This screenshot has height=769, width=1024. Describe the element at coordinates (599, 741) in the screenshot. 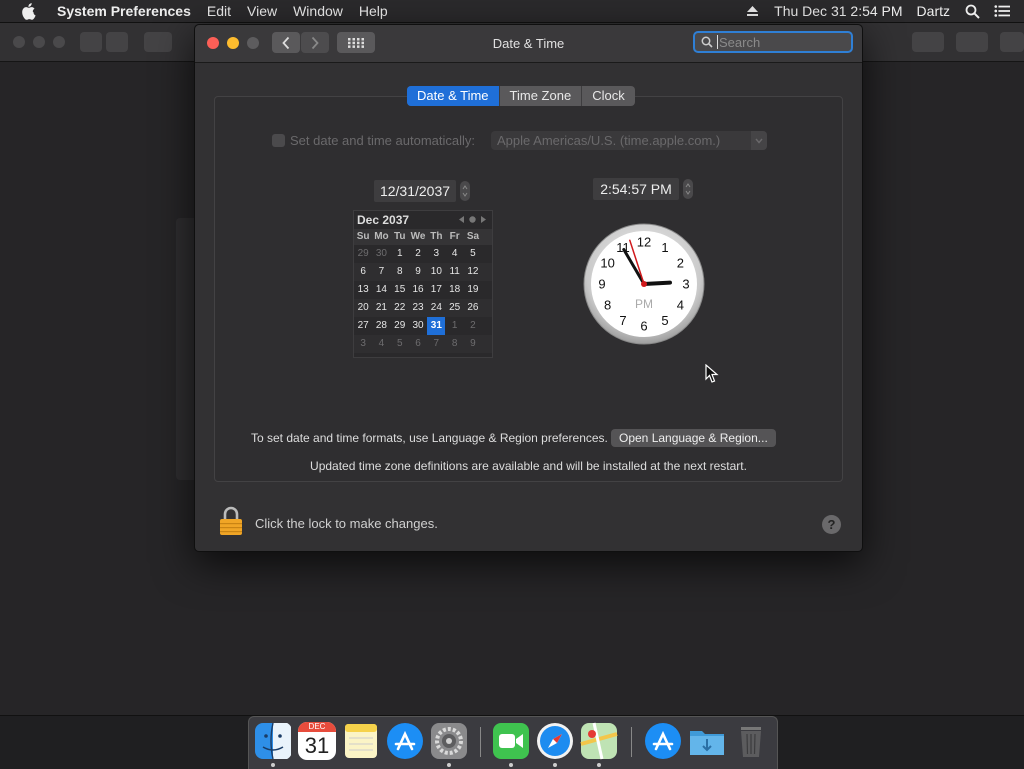

I see `maps-icon` at that location.